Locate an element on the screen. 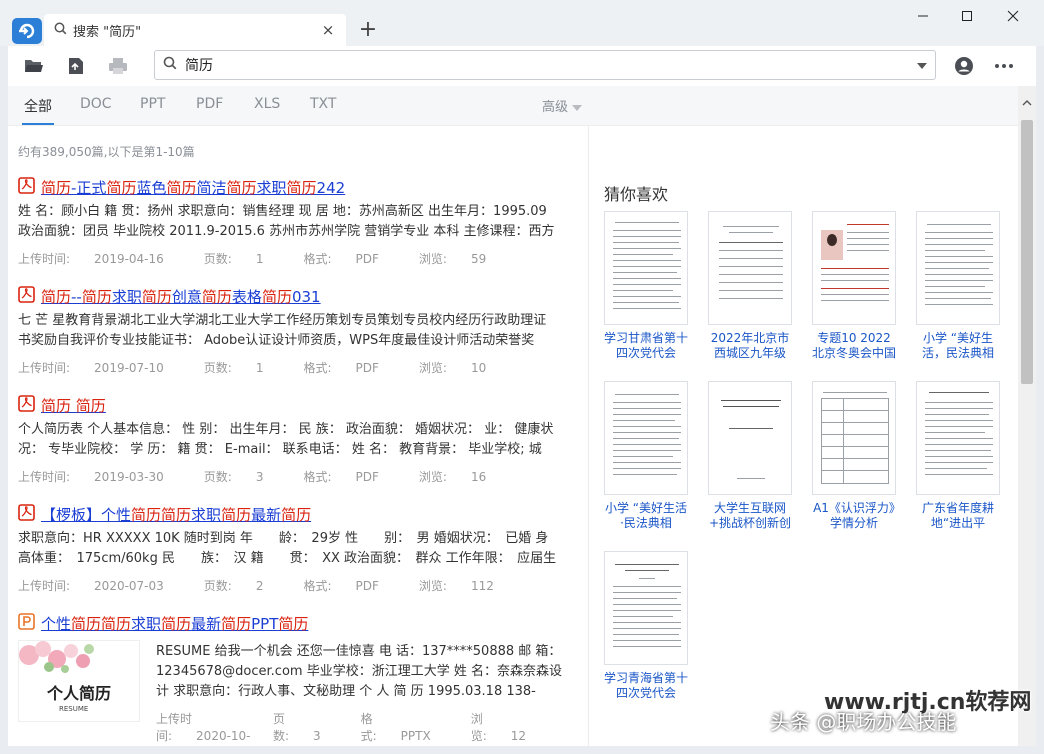  filter-bar: 全部 DOC PPT PDF XLS TXT 高级 is located at coordinates (513, 106).